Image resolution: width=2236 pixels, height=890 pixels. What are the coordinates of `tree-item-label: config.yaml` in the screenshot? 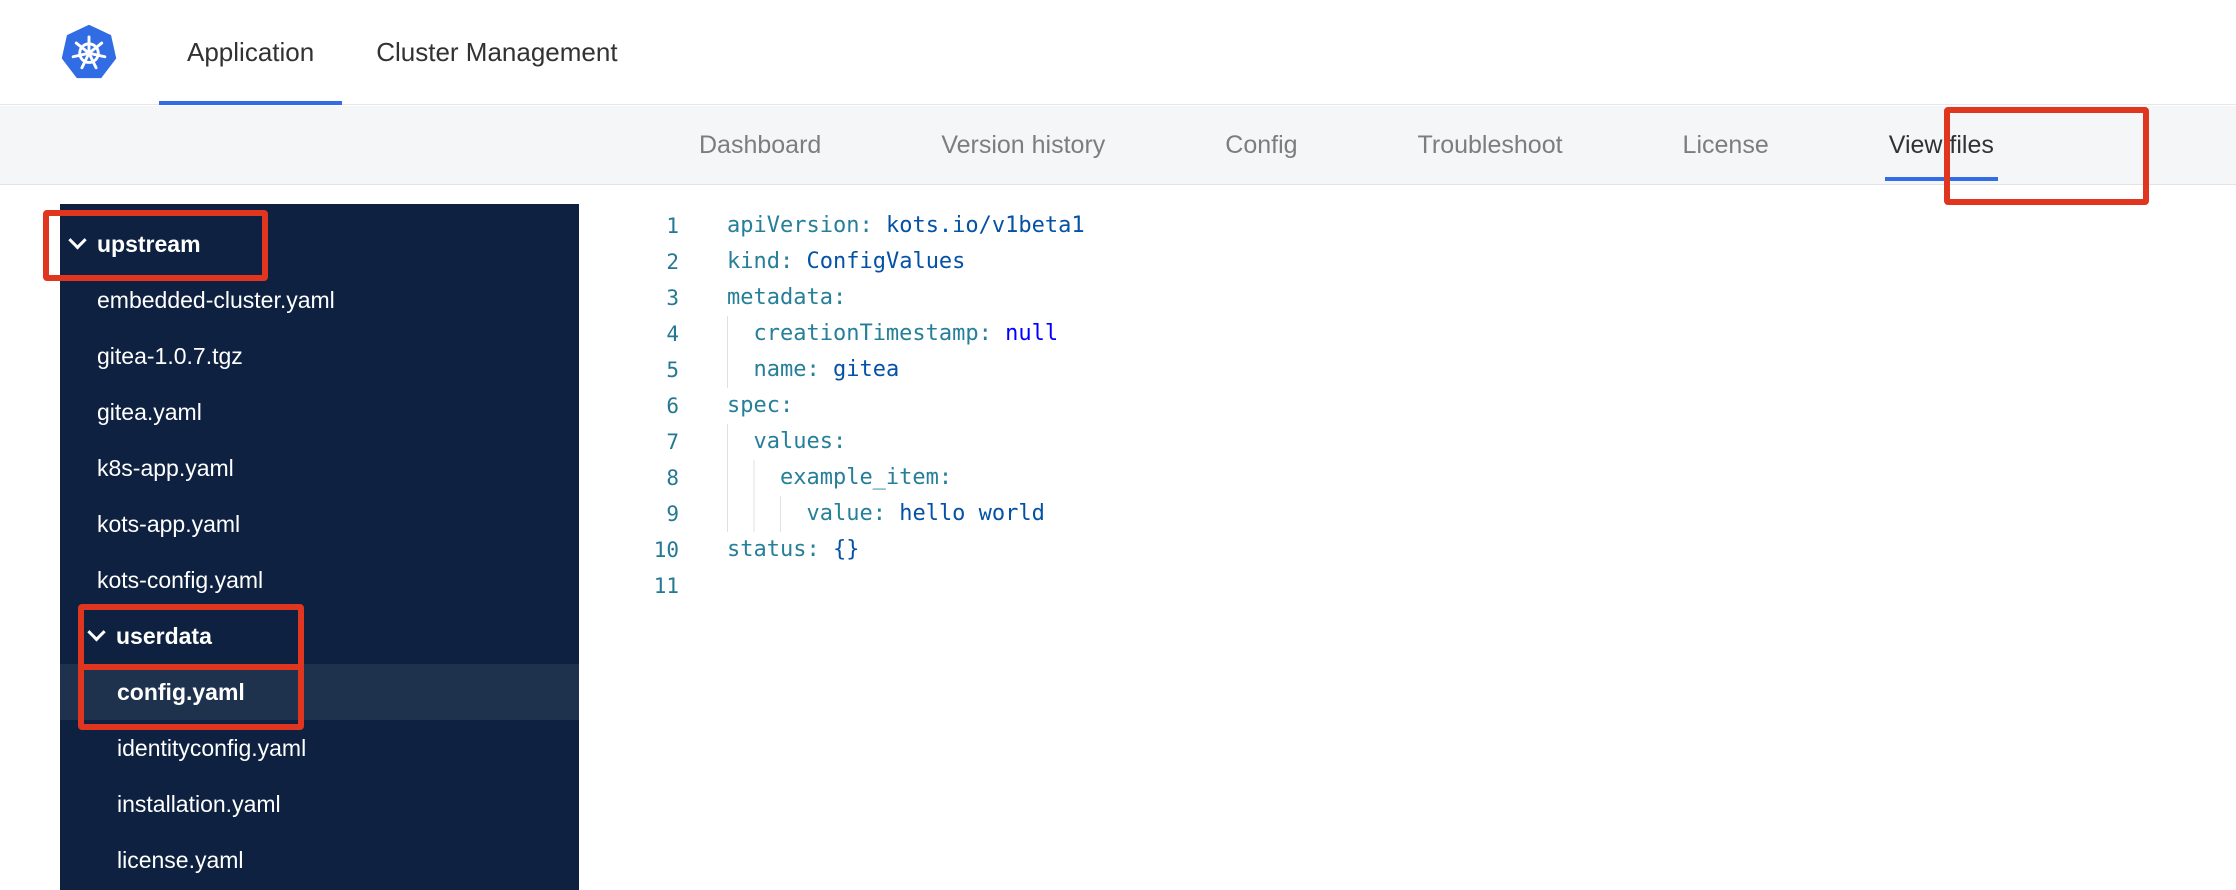 It's located at (181, 691).